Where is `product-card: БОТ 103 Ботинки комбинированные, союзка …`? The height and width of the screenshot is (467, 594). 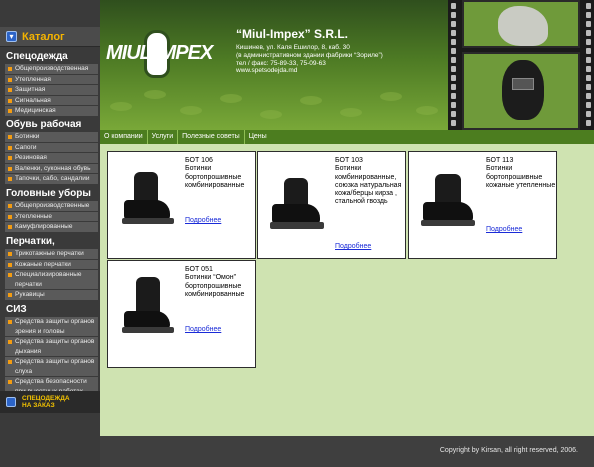
product-card: БОТ 103 Ботинки комбинированные, союзка … is located at coordinates (331, 205).